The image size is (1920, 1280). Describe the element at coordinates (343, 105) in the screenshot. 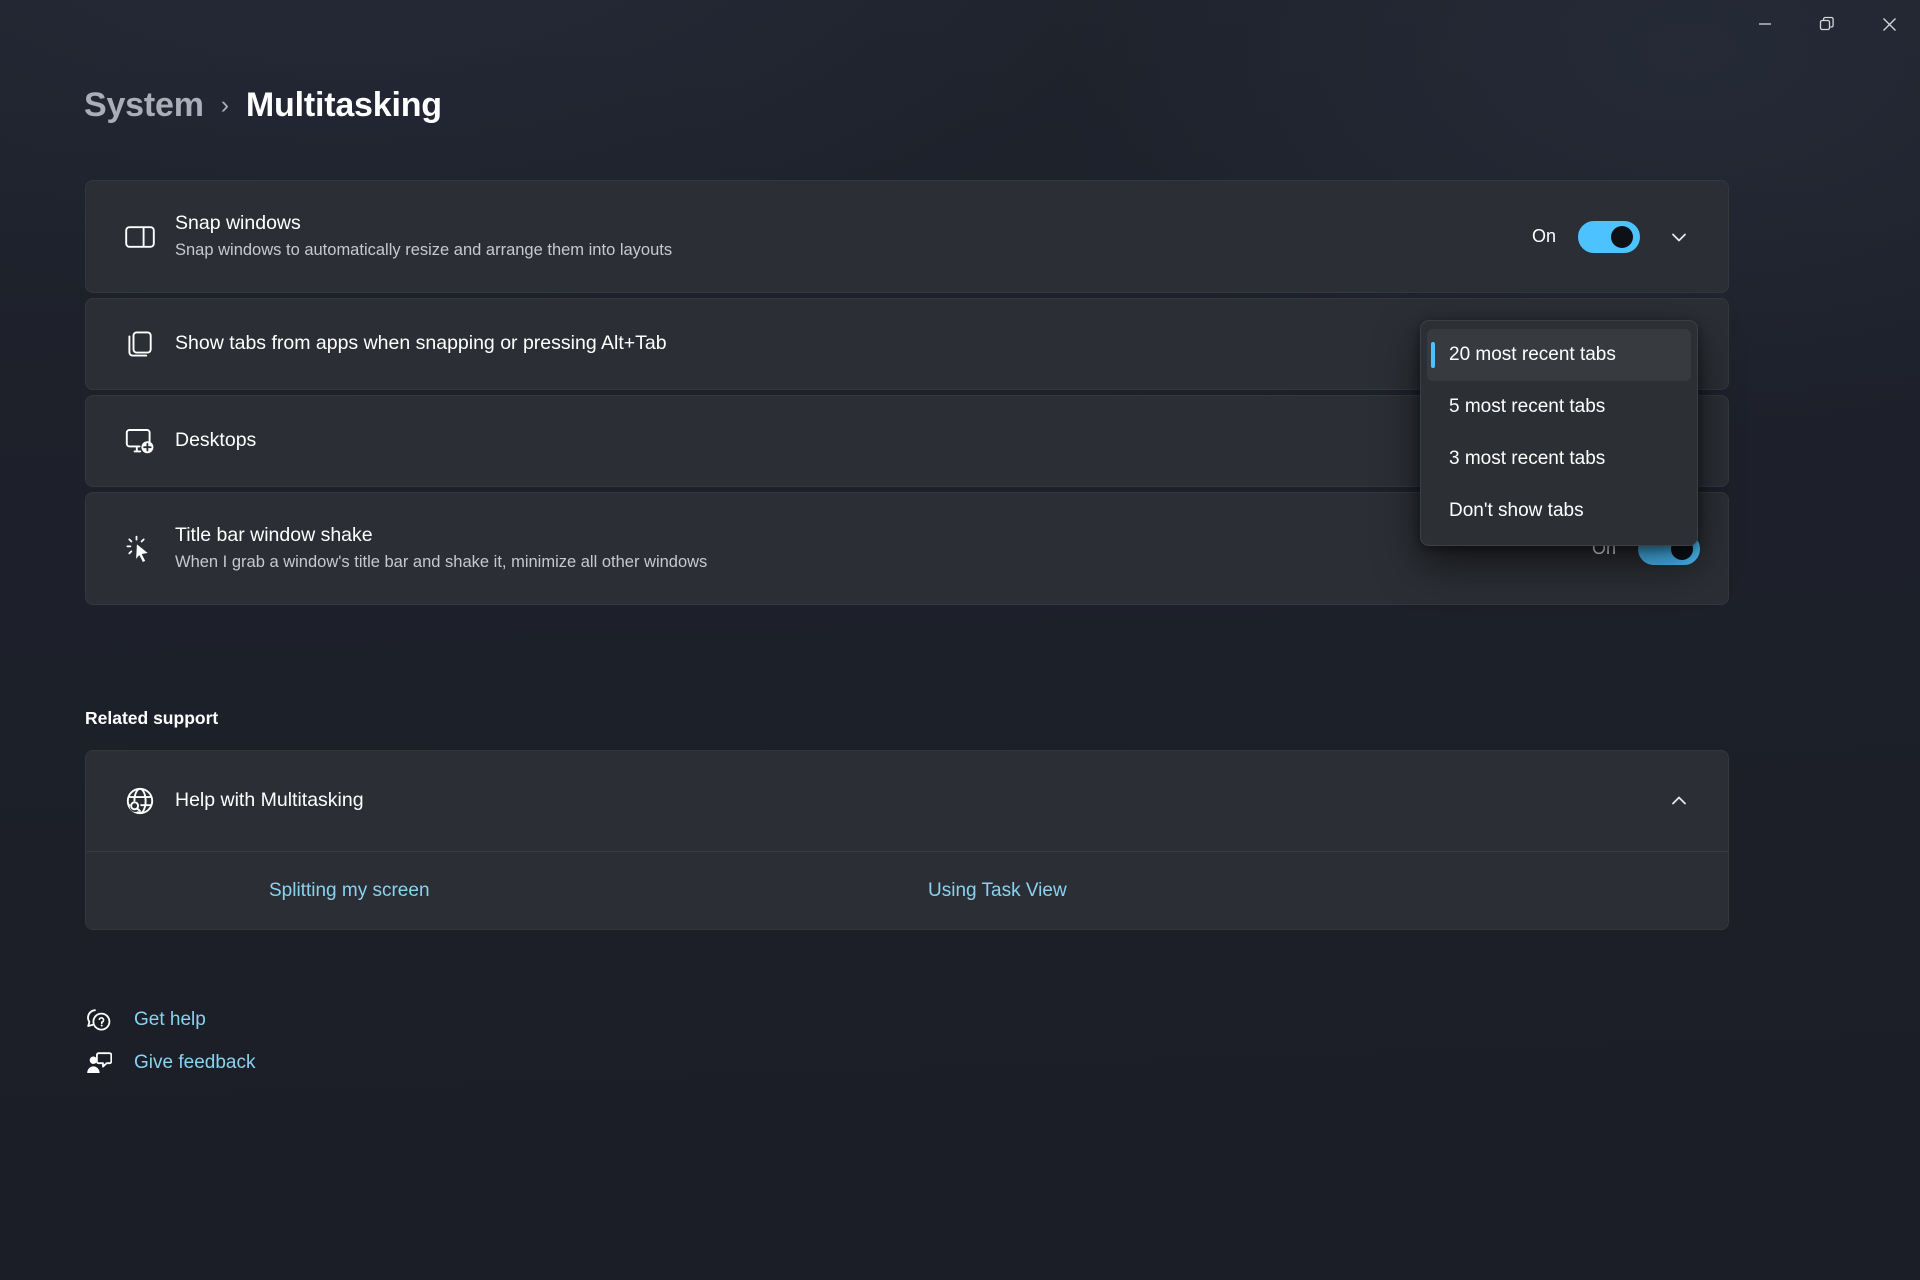

I see `page-title: Multitasking` at that location.